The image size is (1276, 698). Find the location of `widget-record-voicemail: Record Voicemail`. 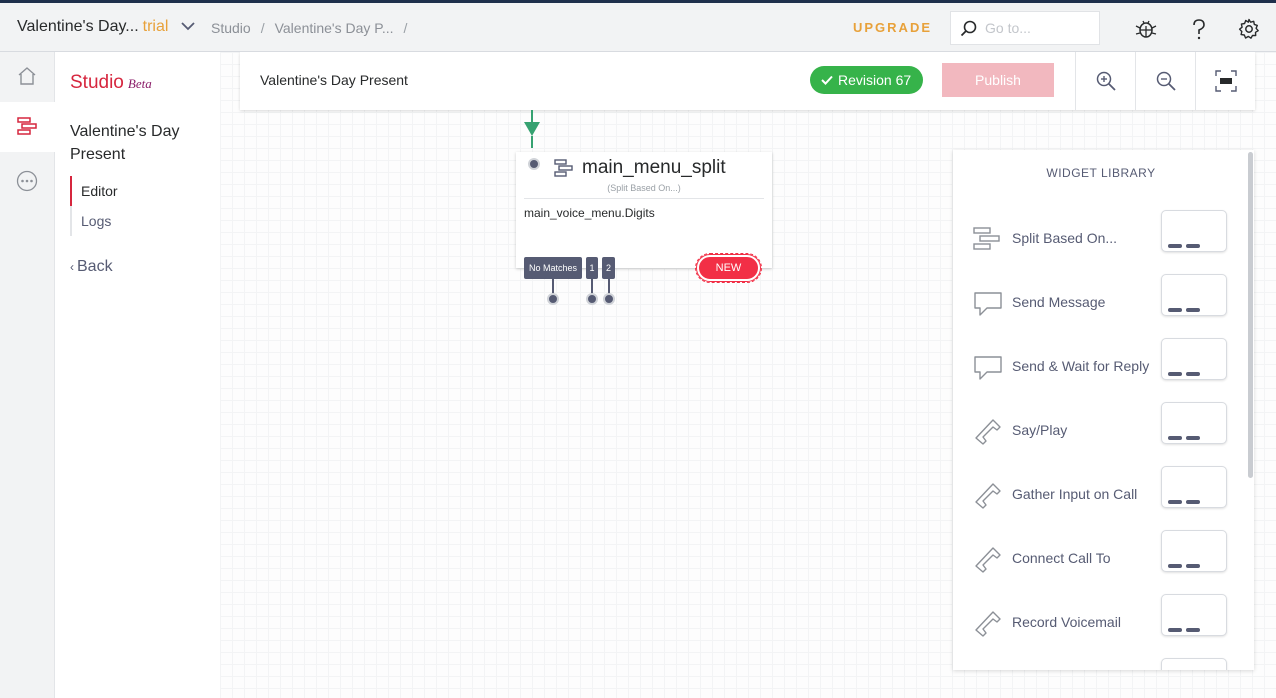

widget-record-voicemail: Record Voicemail is located at coordinates (1100, 626).